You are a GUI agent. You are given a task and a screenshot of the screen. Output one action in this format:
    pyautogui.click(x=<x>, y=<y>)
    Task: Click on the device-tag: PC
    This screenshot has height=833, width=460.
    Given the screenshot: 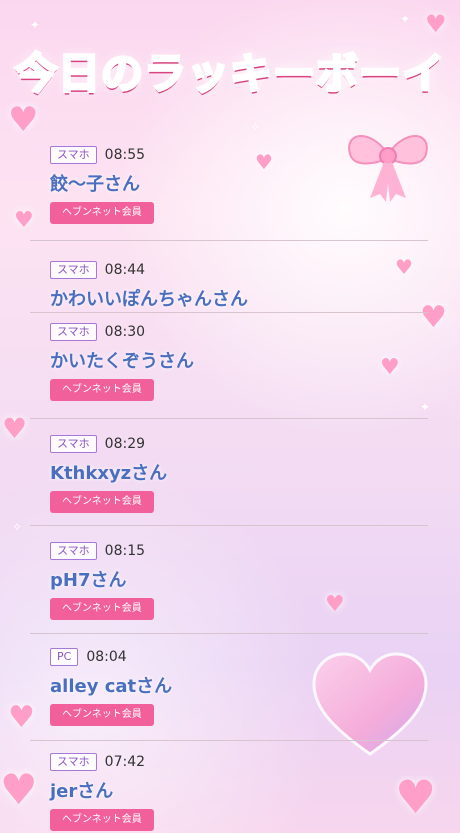 What is the action you would take?
    pyautogui.click(x=64, y=657)
    